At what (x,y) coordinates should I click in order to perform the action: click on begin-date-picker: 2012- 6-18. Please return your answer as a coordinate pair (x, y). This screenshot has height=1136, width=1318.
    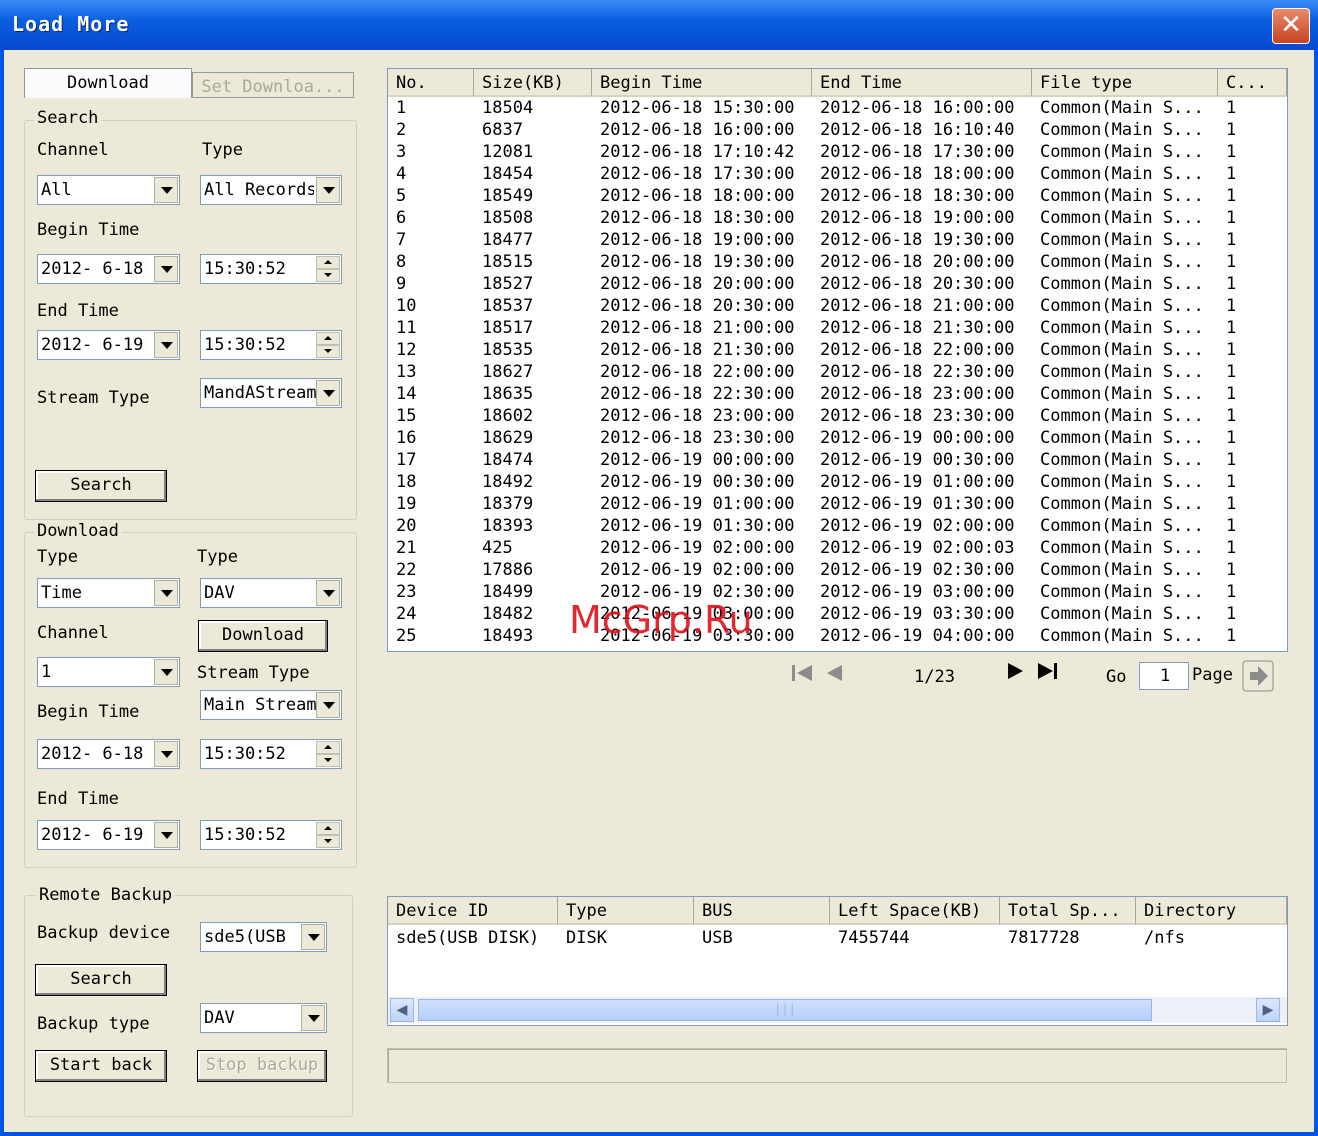
    Looking at the image, I should click on (108, 269).